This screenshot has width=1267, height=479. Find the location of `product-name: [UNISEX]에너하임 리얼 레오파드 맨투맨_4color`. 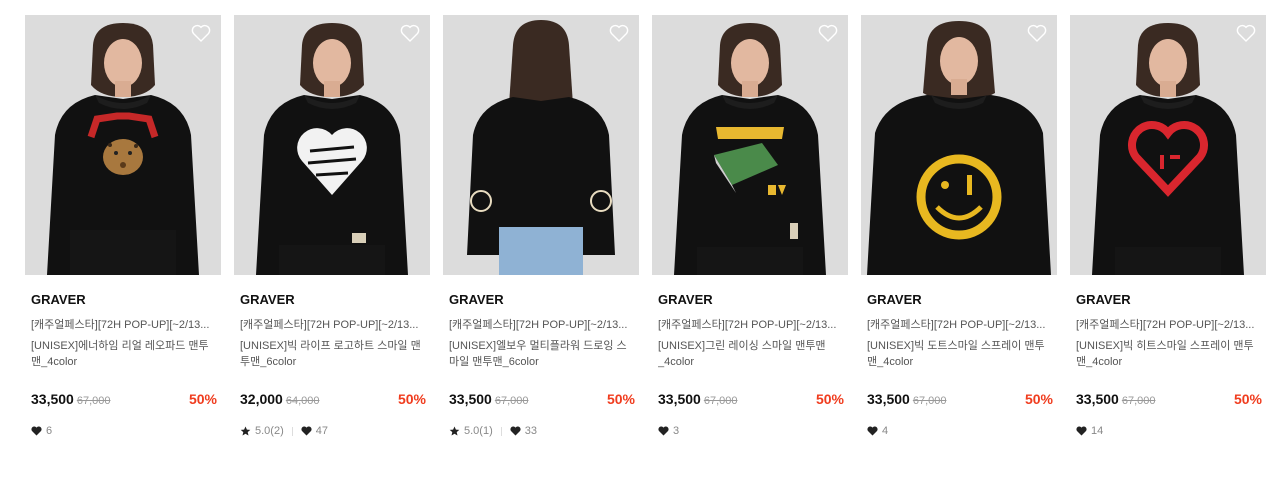

product-name: [UNISEX]에너하임 리얼 레오파드 맨투맨_4color is located at coordinates (123, 354).